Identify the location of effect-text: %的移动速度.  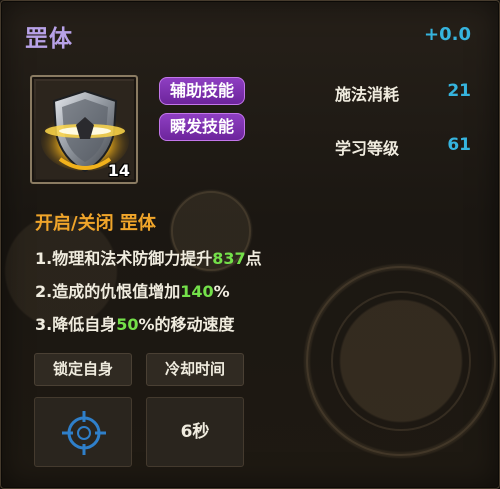
(186, 324).